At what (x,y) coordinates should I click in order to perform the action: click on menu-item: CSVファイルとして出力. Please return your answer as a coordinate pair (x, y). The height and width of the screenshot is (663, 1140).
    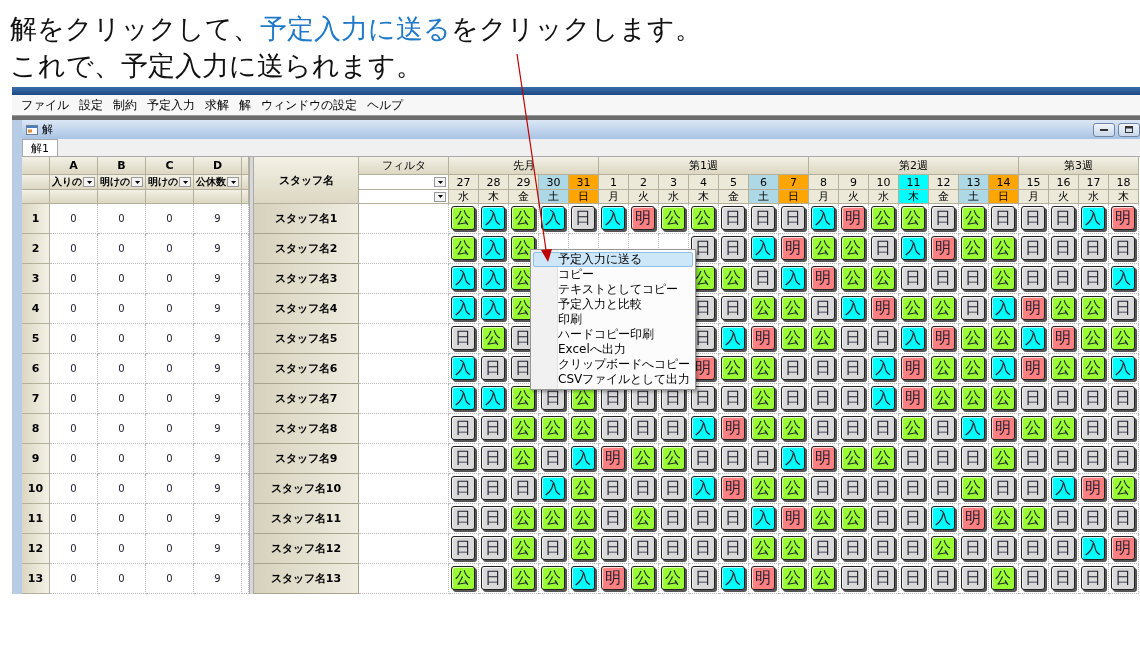
    Looking at the image, I should click on (613, 379).